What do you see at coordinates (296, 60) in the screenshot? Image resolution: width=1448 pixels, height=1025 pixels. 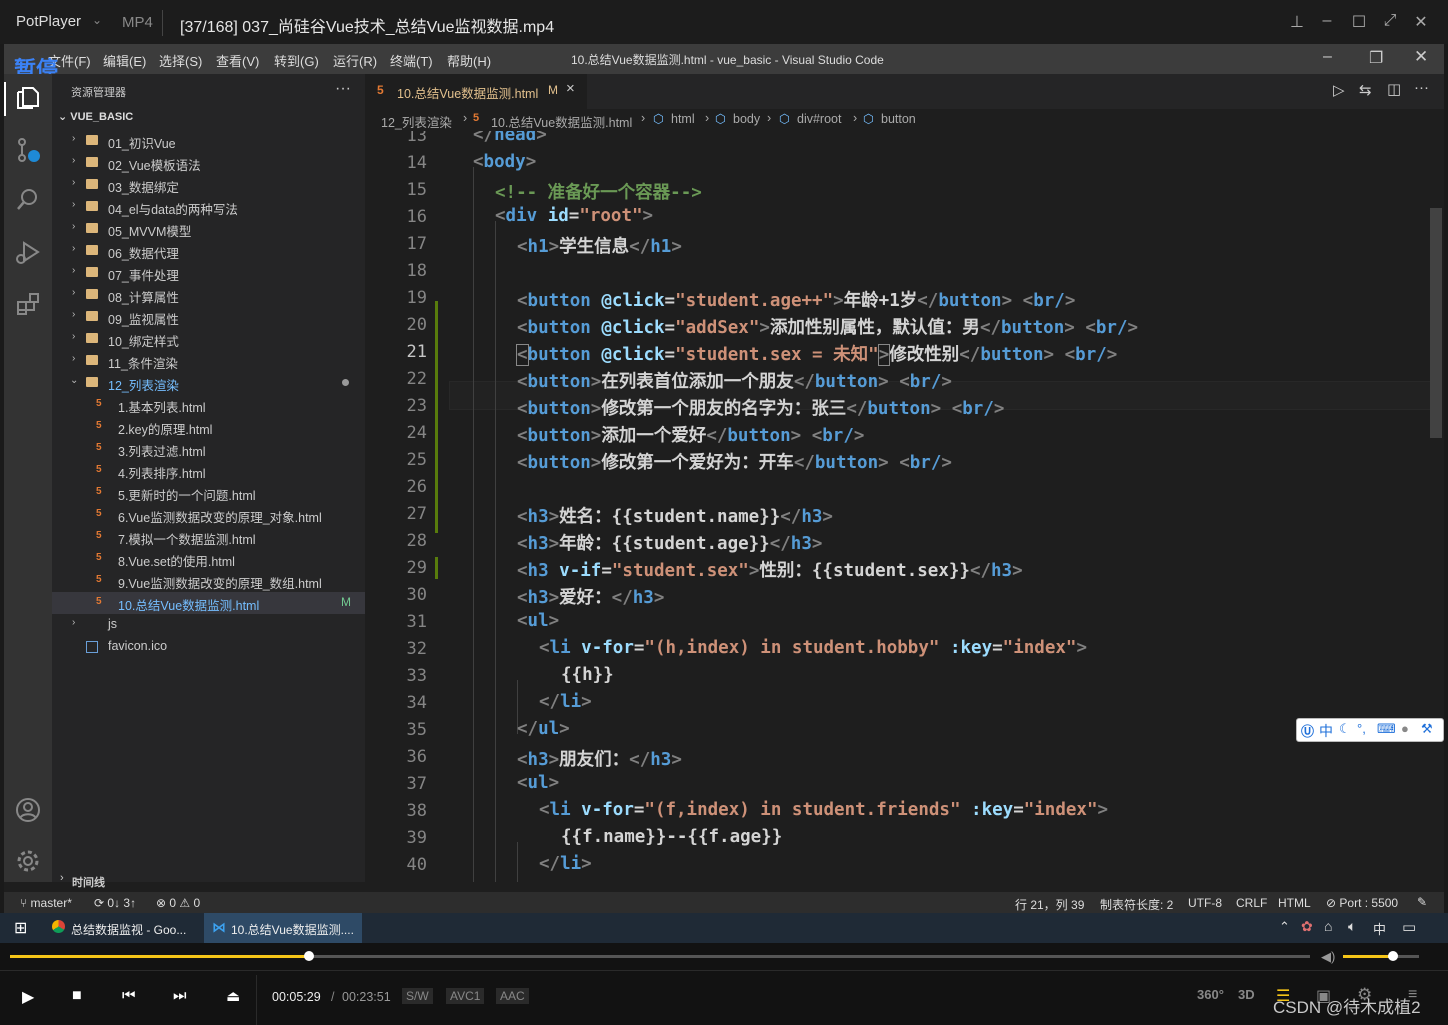 I see `menu-go: 转到(G)` at bounding box center [296, 60].